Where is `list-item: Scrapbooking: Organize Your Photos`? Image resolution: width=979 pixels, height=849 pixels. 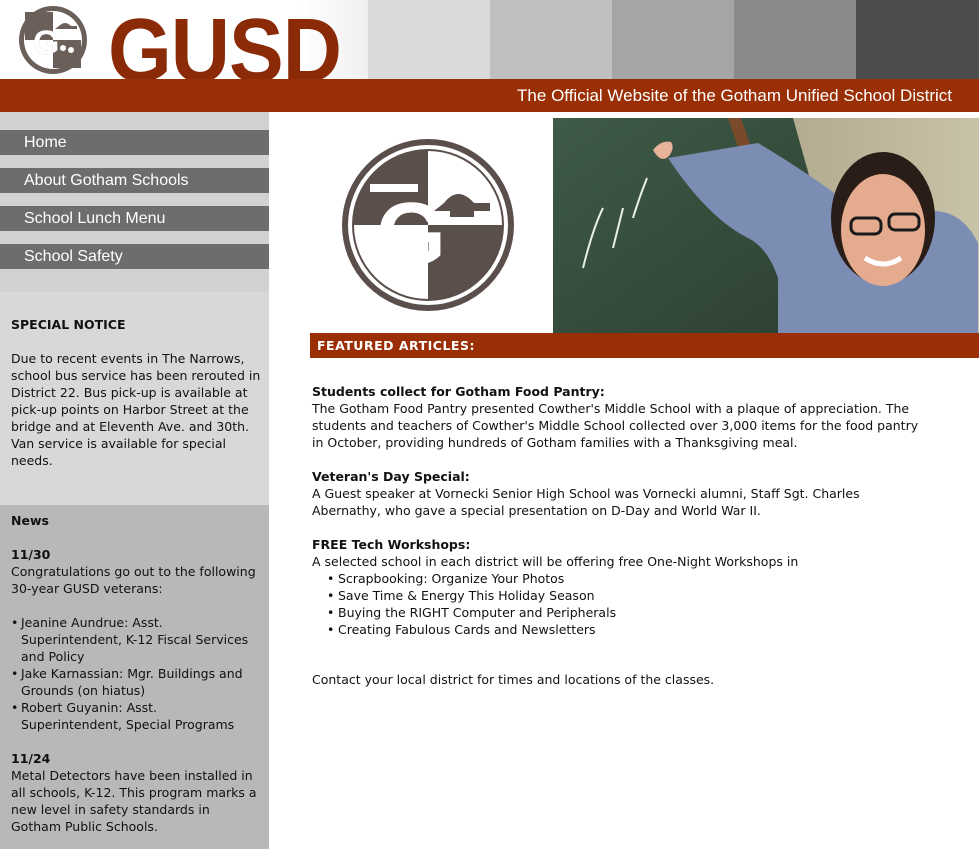 list-item: Scrapbooking: Organize Your Photos is located at coordinates (622, 578).